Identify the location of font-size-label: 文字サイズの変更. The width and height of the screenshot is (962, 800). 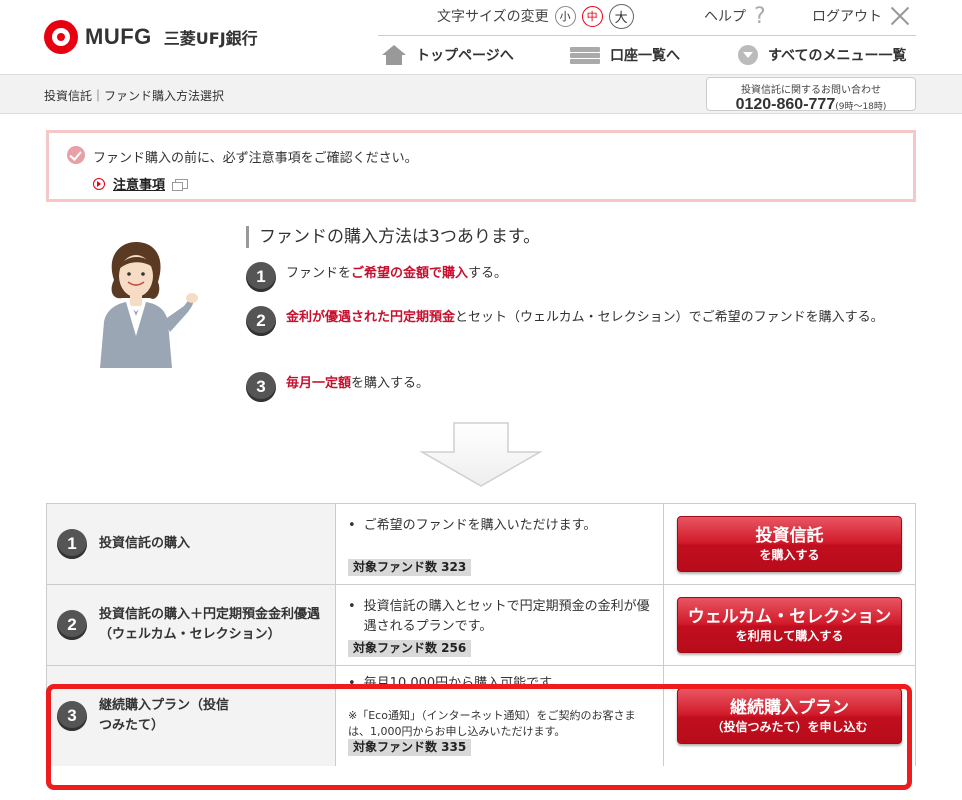
(493, 17).